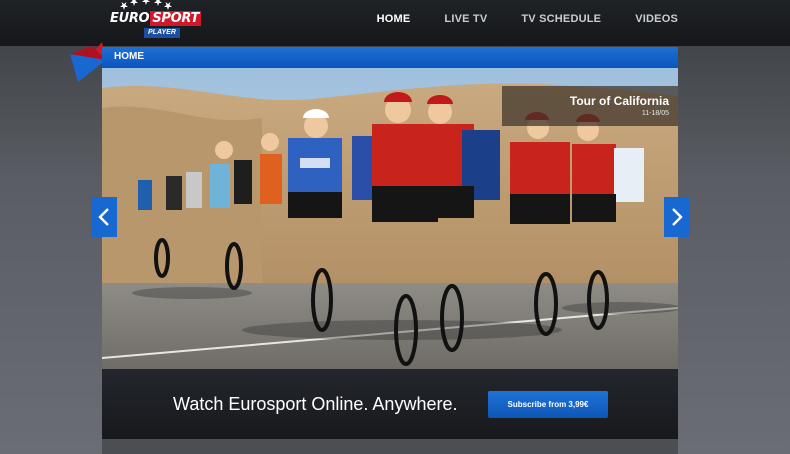  What do you see at coordinates (548, 404) in the screenshot?
I see `subscribe-button: Subscribe from 3,99€` at bounding box center [548, 404].